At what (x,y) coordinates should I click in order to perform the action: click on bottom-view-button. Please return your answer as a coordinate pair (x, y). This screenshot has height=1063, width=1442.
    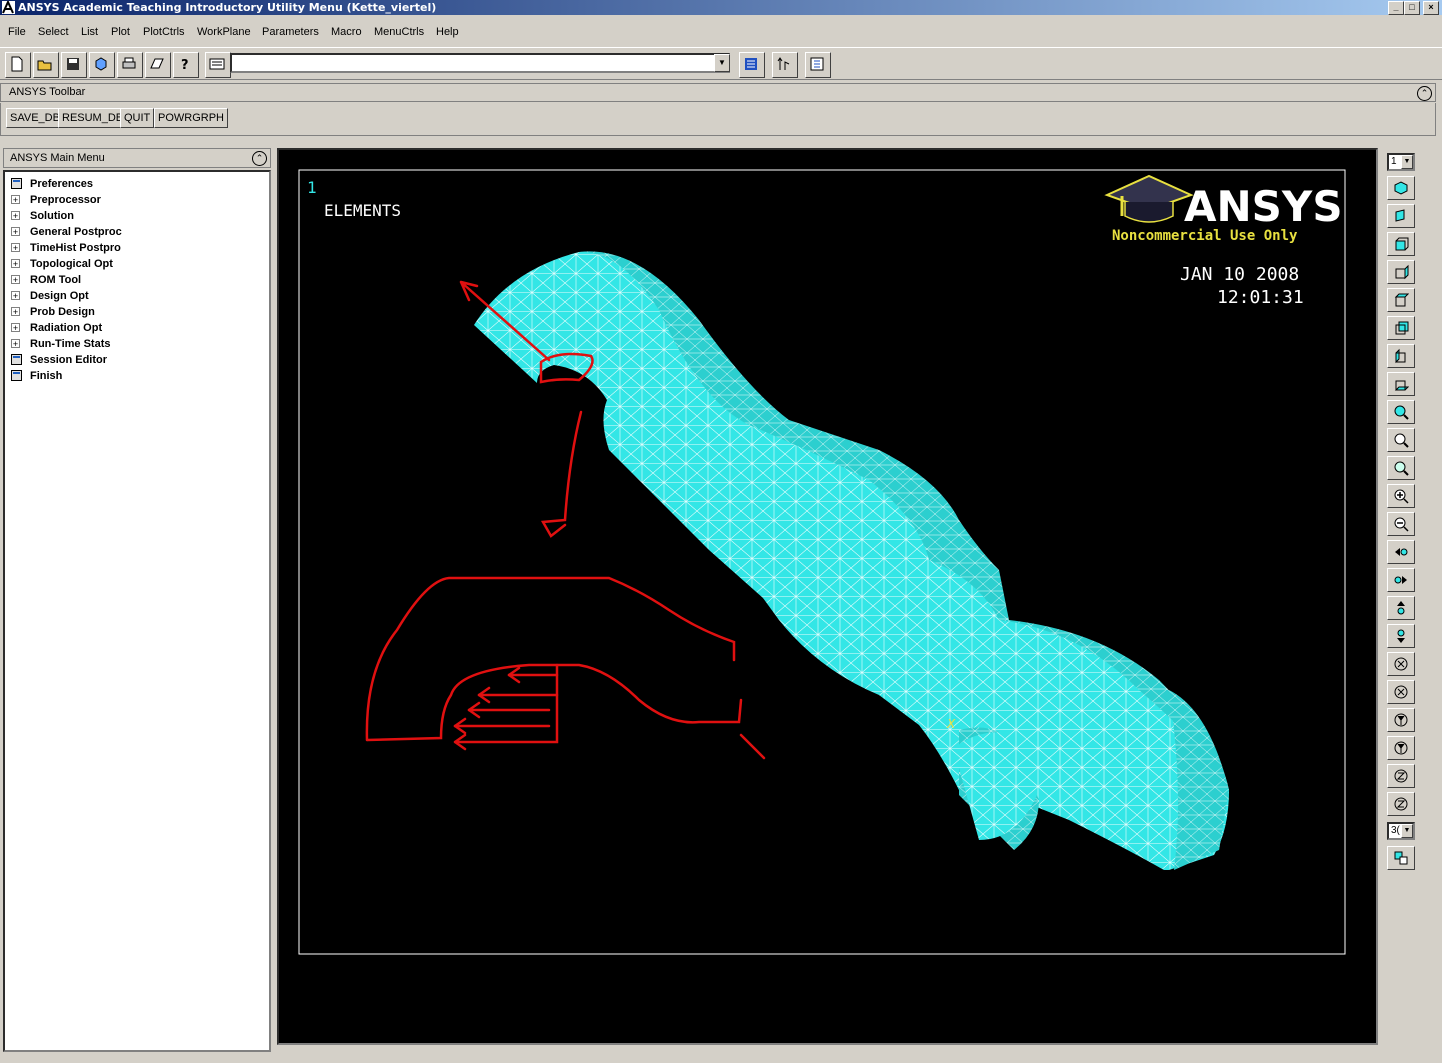
    Looking at the image, I should click on (1401, 384).